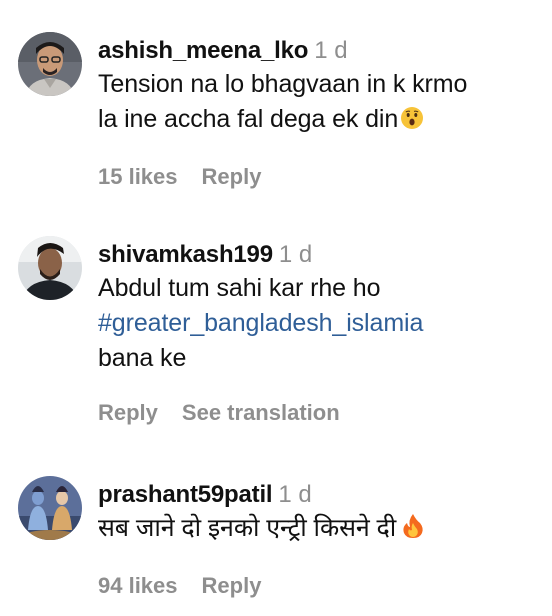 Image resolution: width=552 pixels, height=616 pixels. I want to click on comment-actions: 94 likes Reply, so click(319, 586).